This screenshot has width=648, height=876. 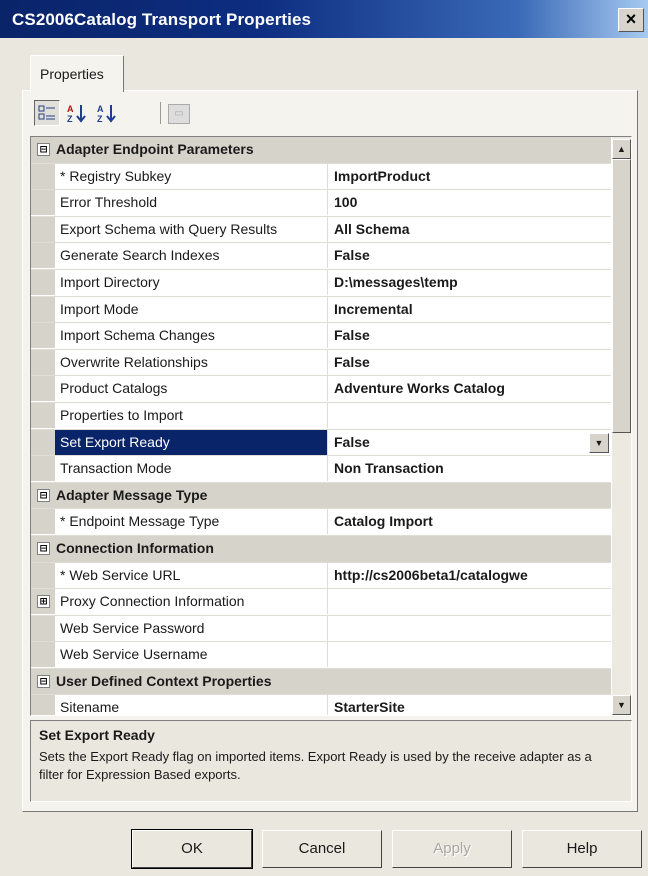 I want to click on property-name: * Endpoint Message Type, so click(x=191, y=522).